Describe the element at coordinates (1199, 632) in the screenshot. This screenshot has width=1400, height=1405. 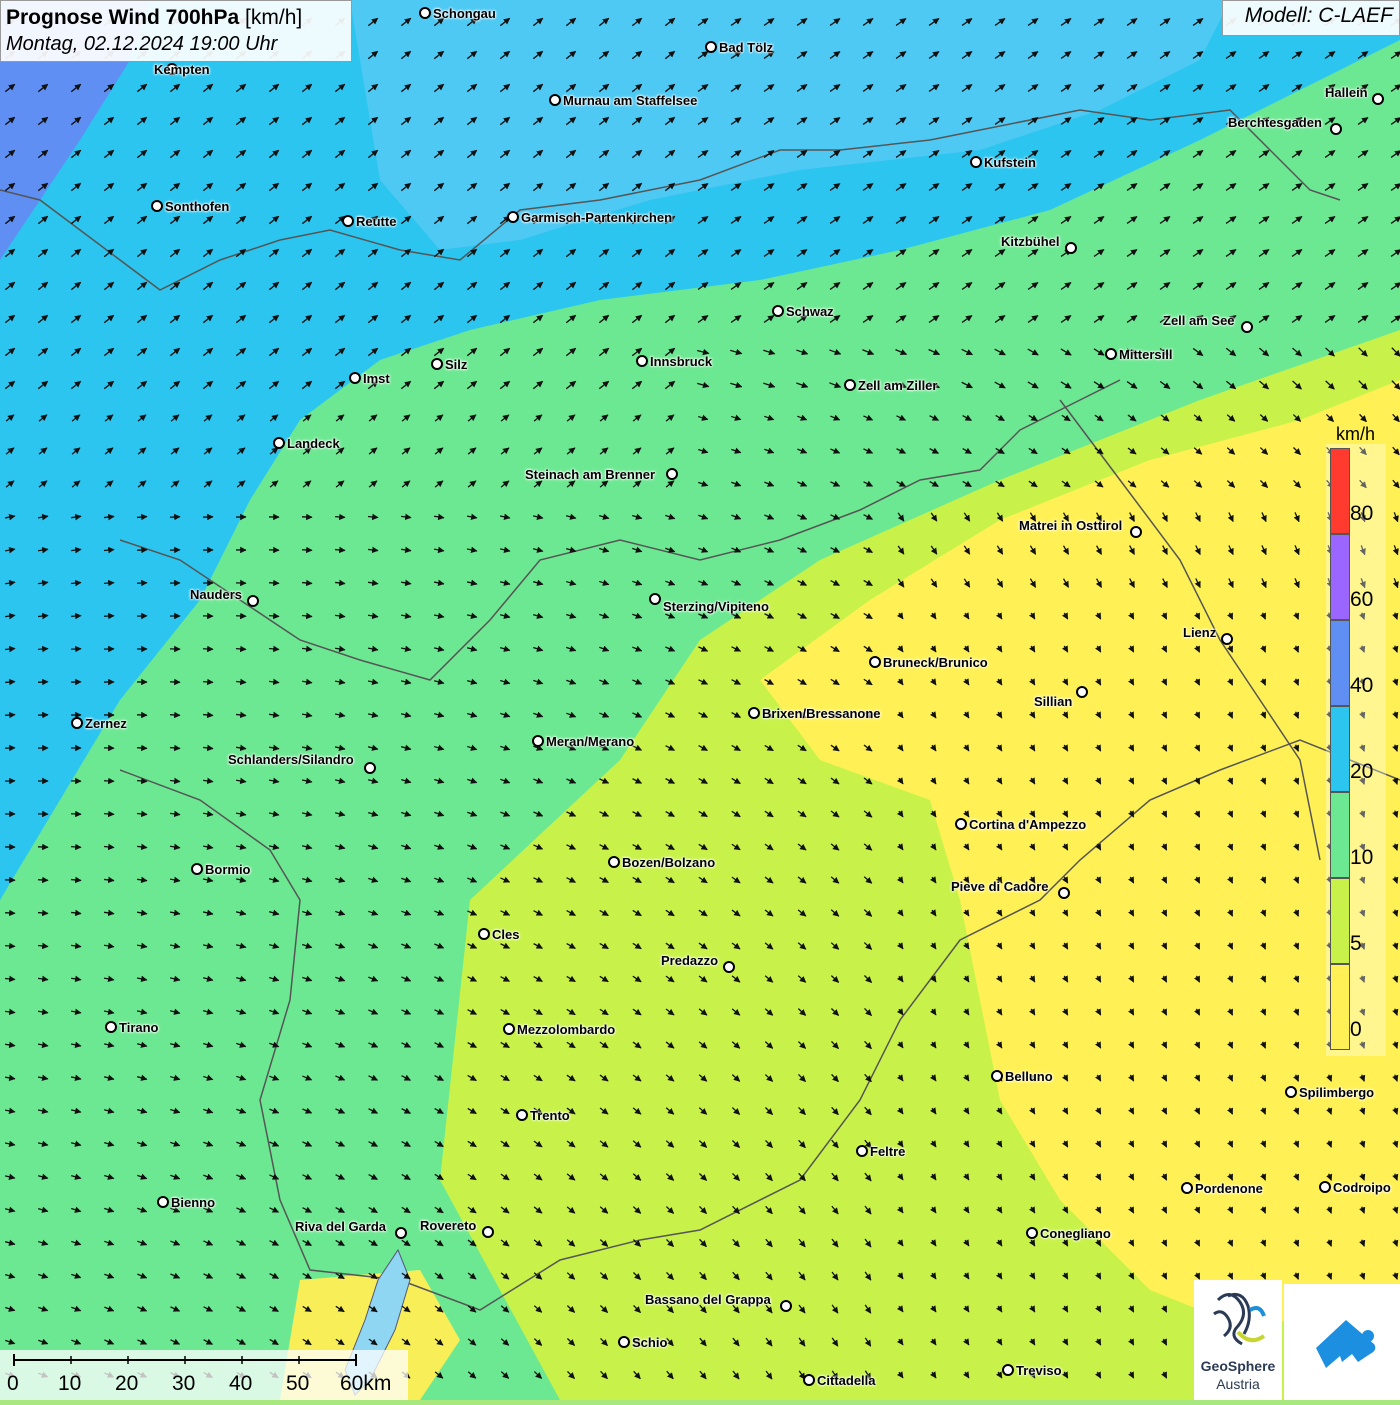
I see `city-label: Lienz` at that location.